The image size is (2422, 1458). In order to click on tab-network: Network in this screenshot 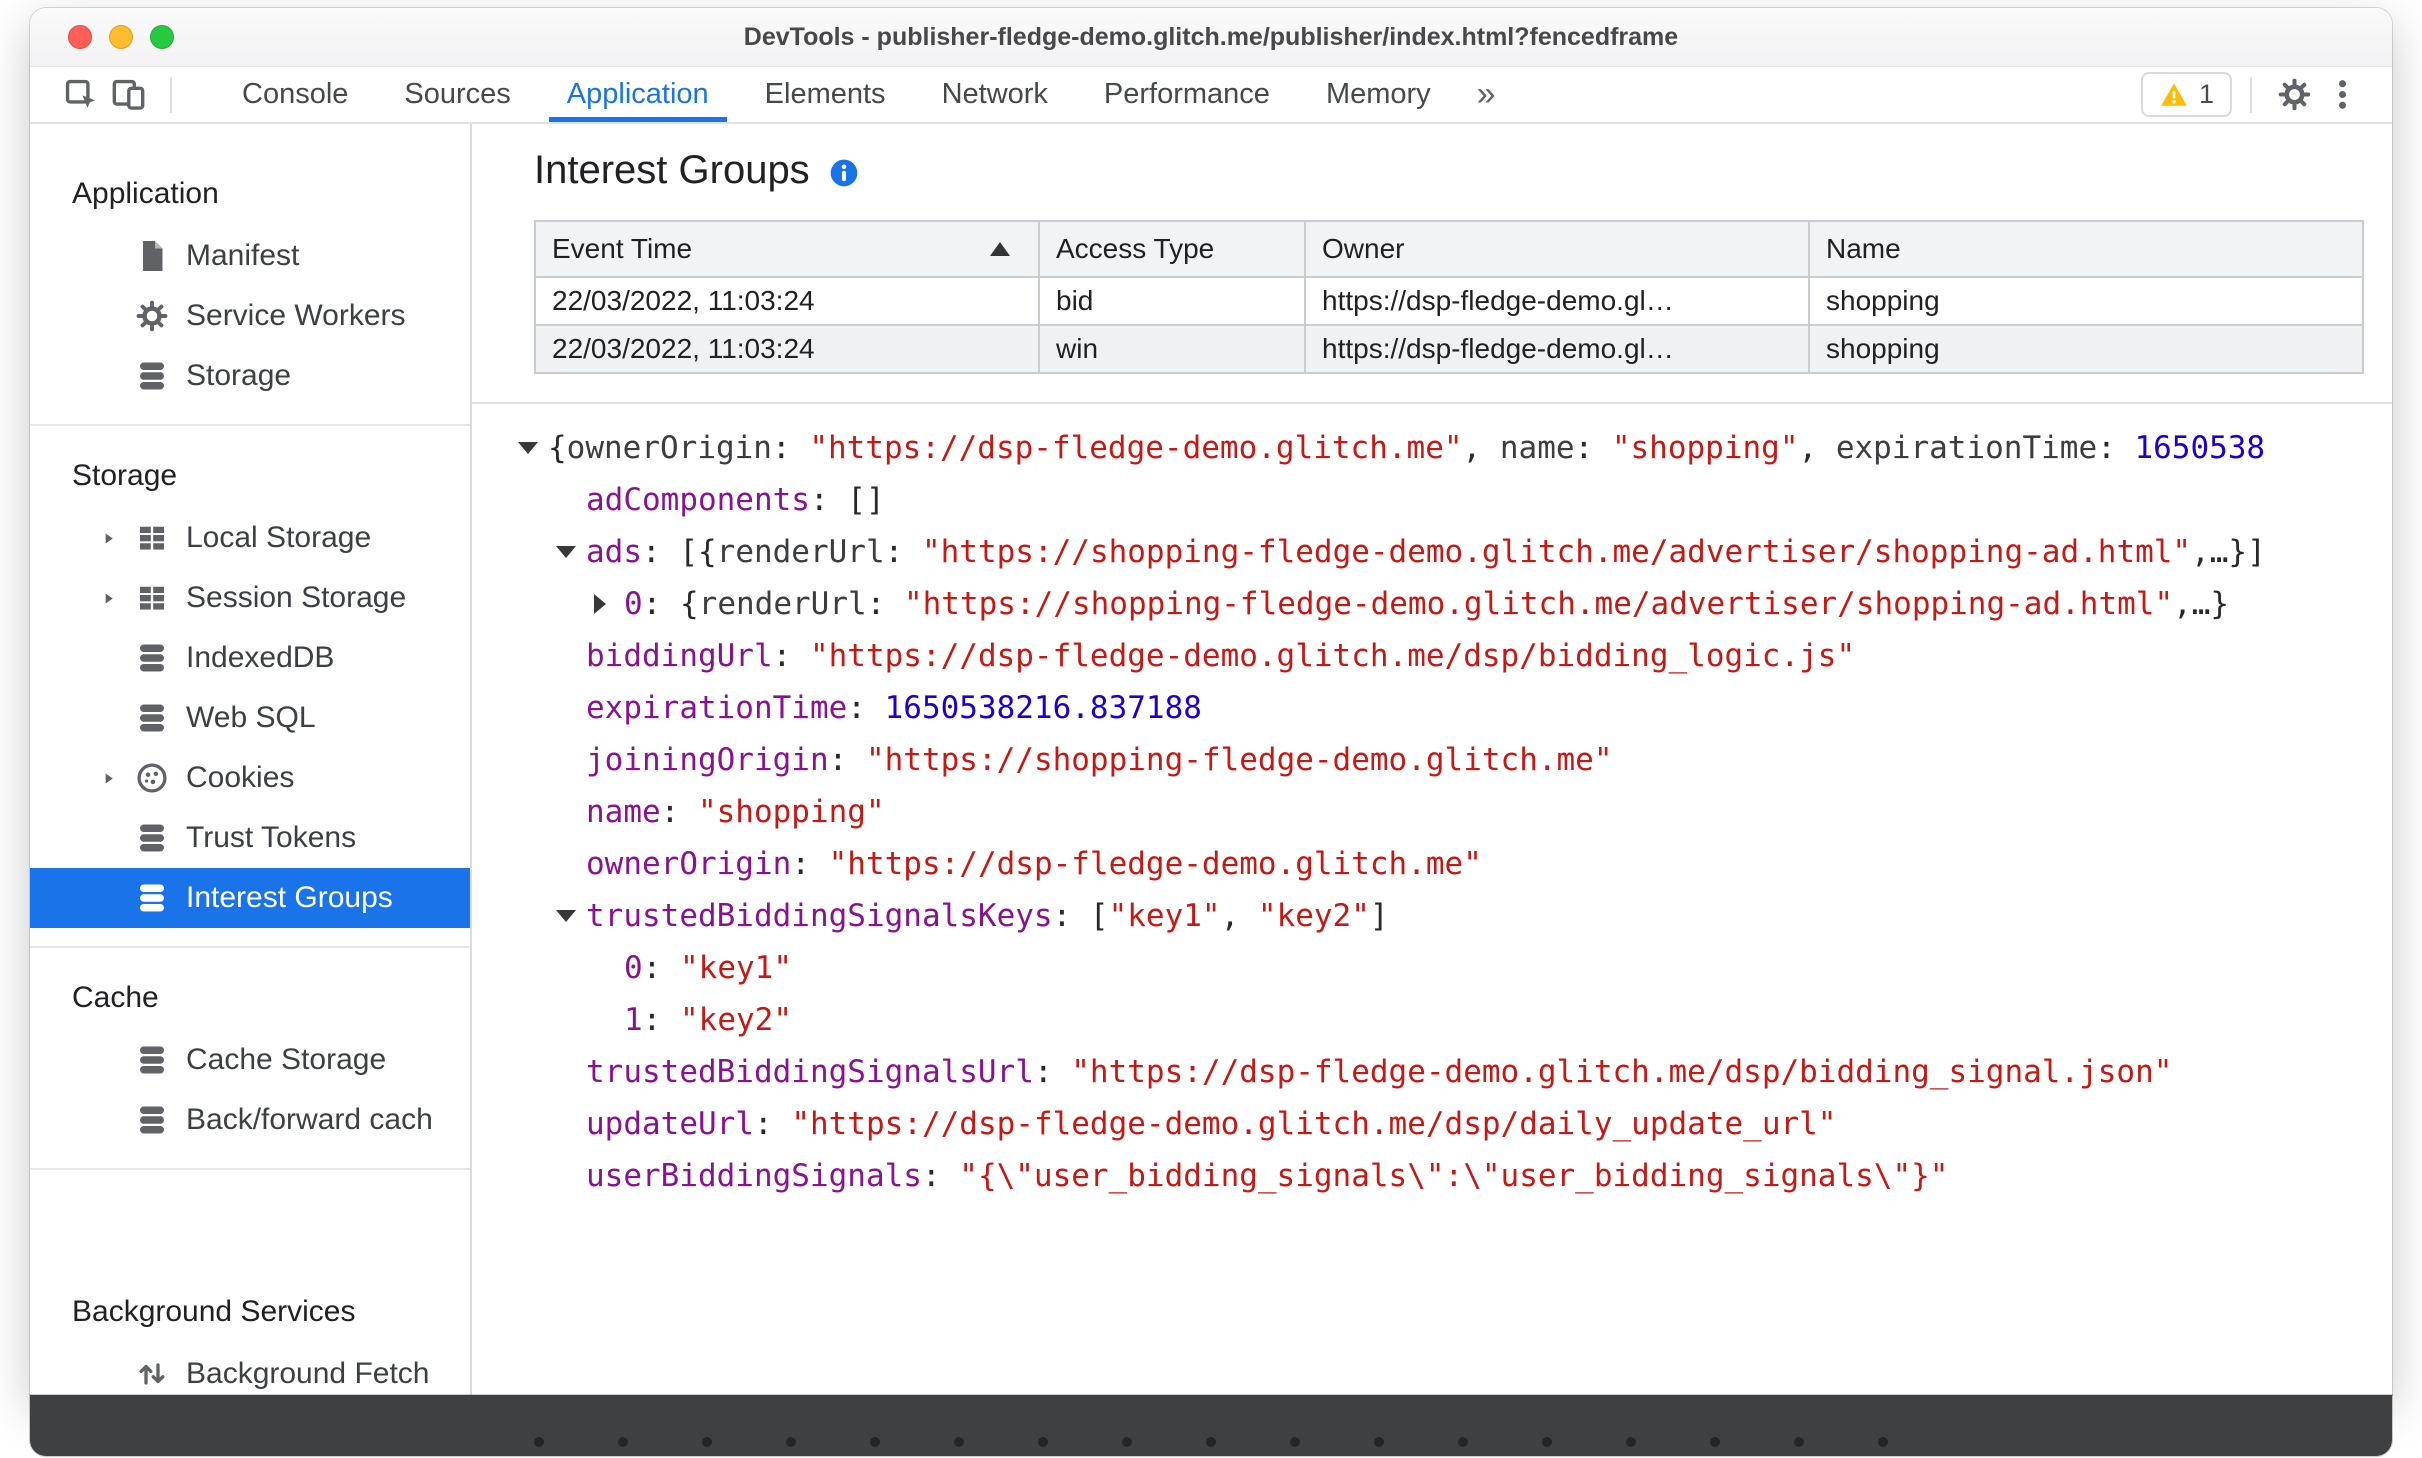, I will do `click(995, 94)`.